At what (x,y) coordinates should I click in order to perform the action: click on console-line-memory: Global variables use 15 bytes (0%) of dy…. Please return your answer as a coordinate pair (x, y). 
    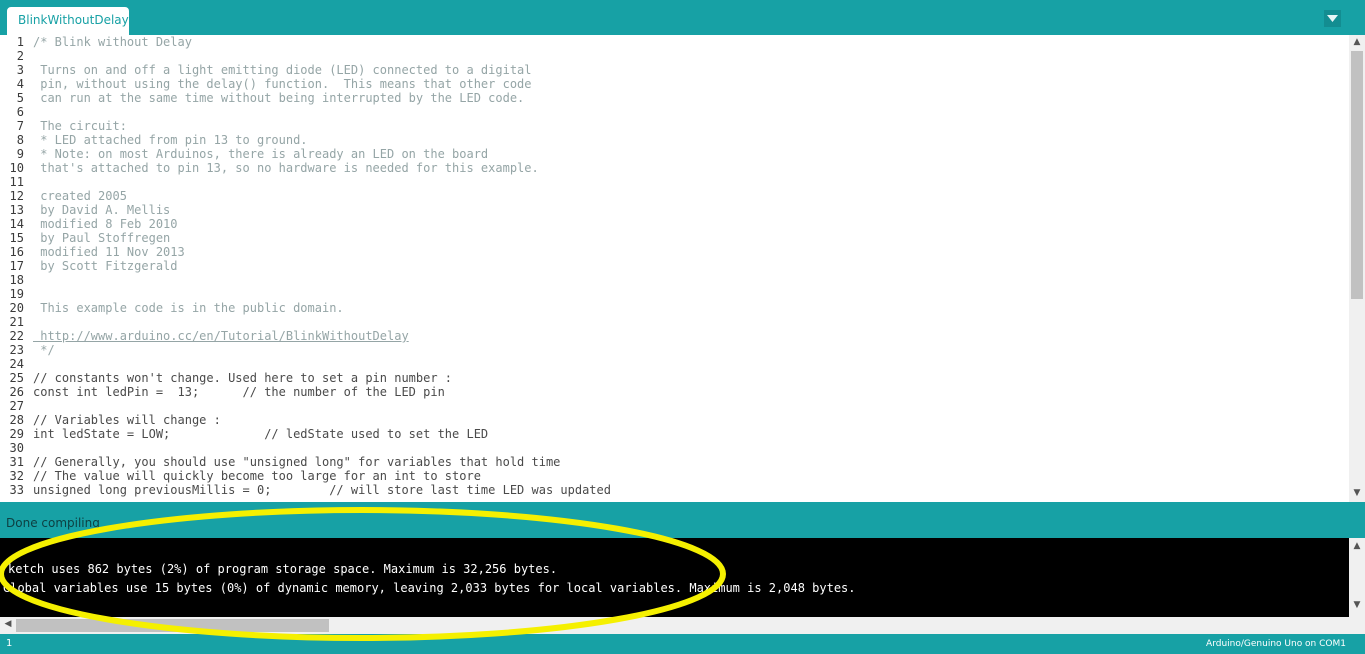
    Looking at the image, I should click on (429, 588).